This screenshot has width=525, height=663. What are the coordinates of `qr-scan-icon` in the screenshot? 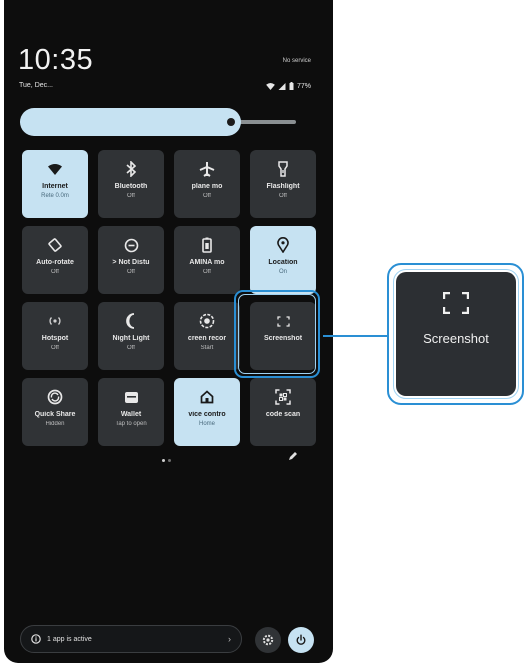 It's located at (283, 397).